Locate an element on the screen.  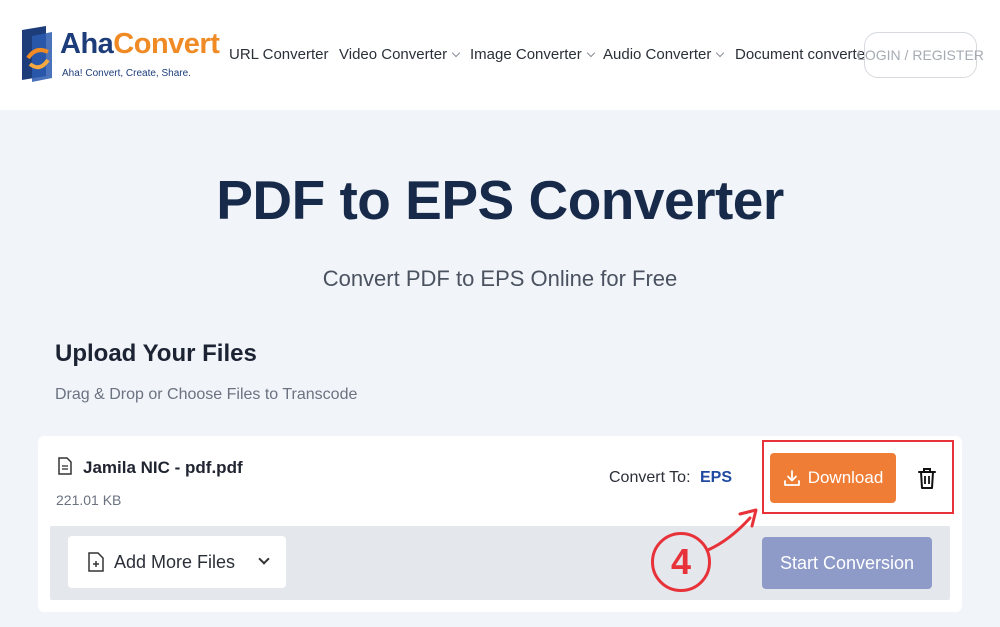
nav-url-converter: URL Converter is located at coordinates (278, 54).